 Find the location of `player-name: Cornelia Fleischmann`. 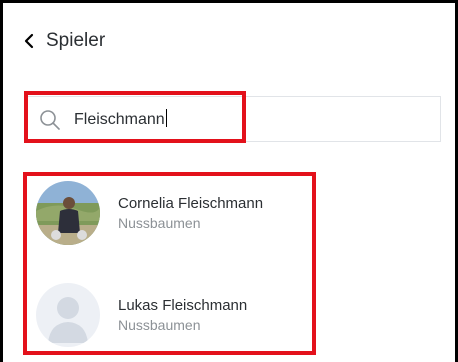

player-name: Cornelia Fleischmann is located at coordinates (191, 203).